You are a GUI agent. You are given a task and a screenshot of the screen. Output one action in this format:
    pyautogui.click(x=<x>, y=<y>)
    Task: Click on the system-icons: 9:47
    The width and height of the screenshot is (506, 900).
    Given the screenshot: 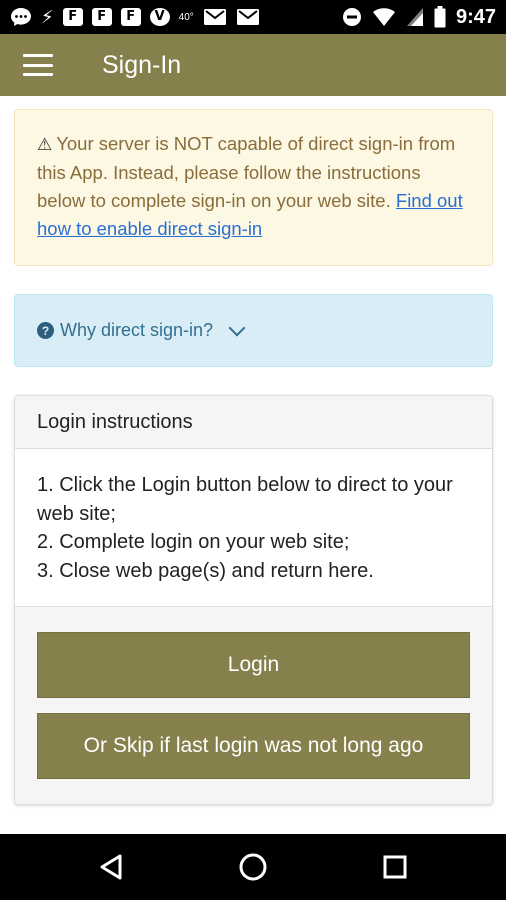 What is the action you would take?
    pyautogui.click(x=419, y=17)
    